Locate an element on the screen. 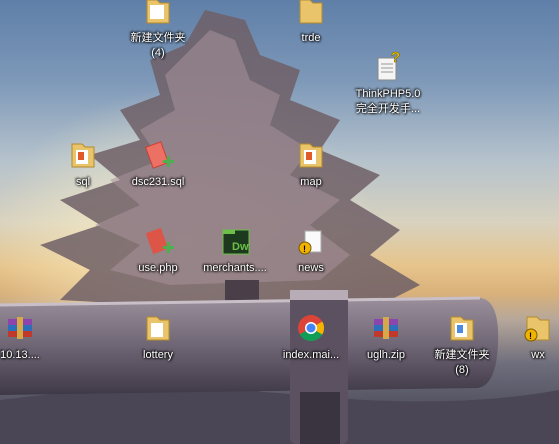 The width and height of the screenshot is (559, 444). icon-label: map is located at coordinates (311, 182).